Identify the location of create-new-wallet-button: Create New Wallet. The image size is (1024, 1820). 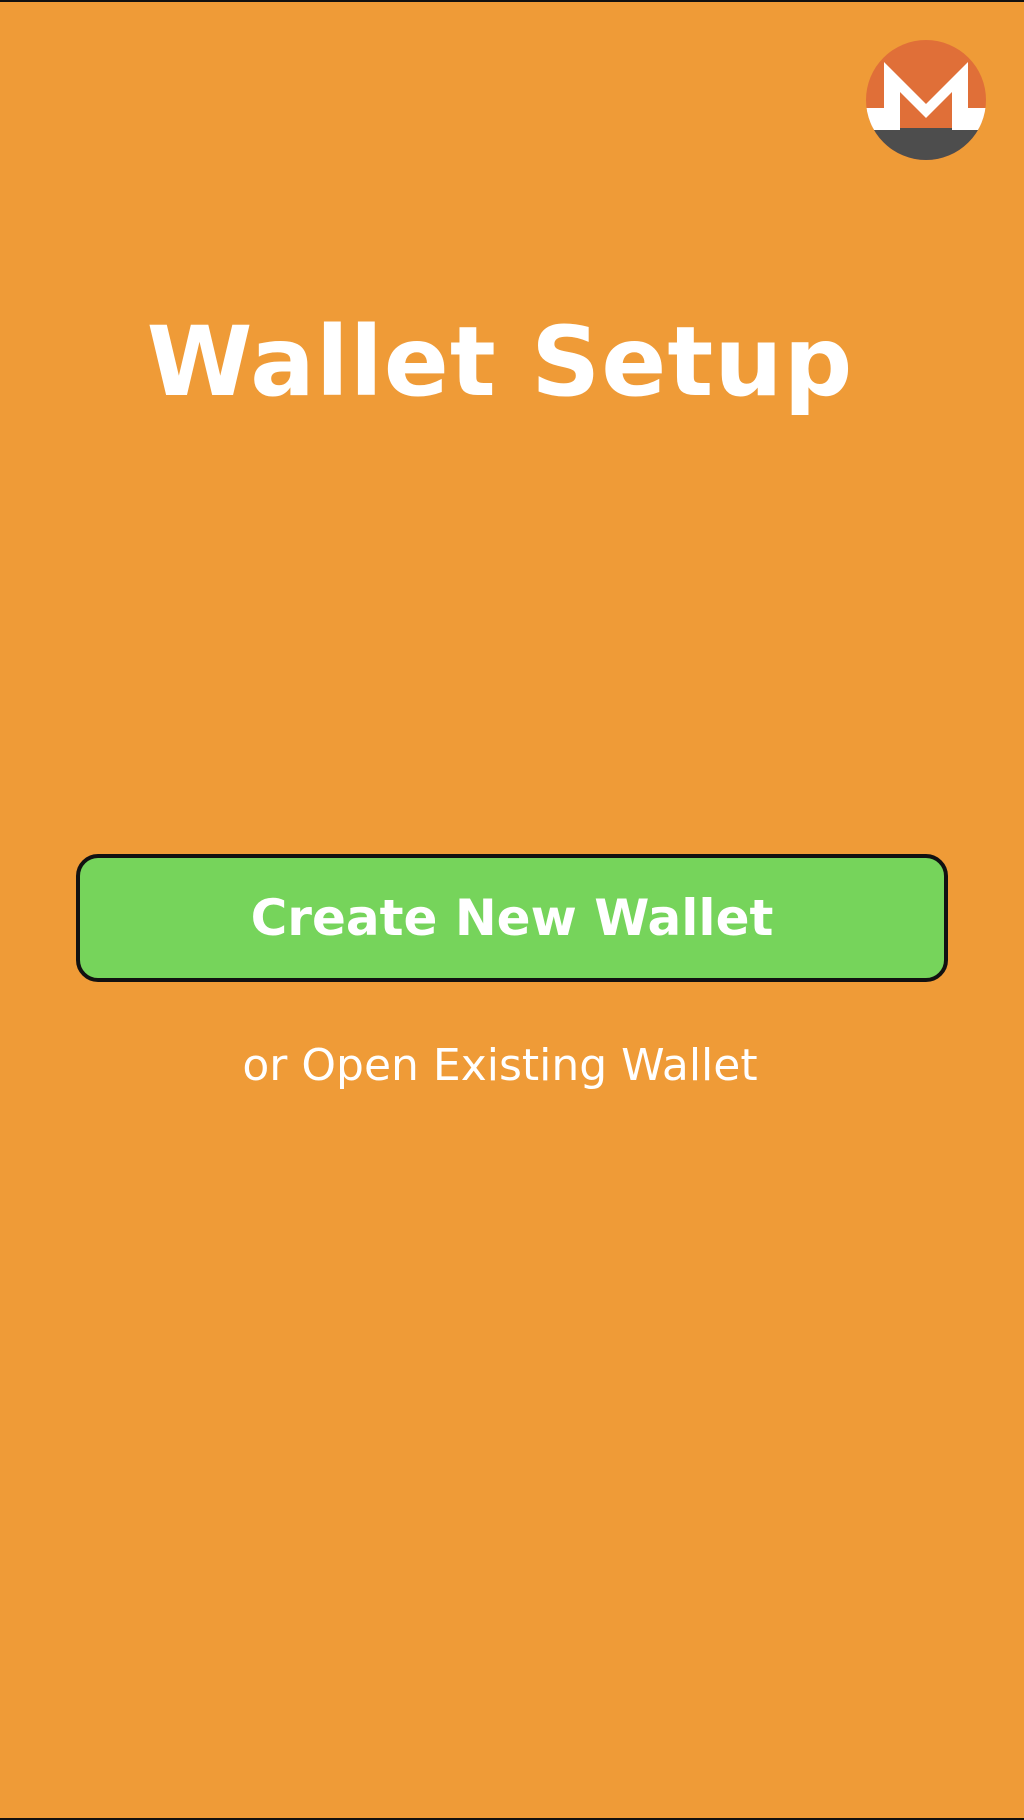
(512, 918).